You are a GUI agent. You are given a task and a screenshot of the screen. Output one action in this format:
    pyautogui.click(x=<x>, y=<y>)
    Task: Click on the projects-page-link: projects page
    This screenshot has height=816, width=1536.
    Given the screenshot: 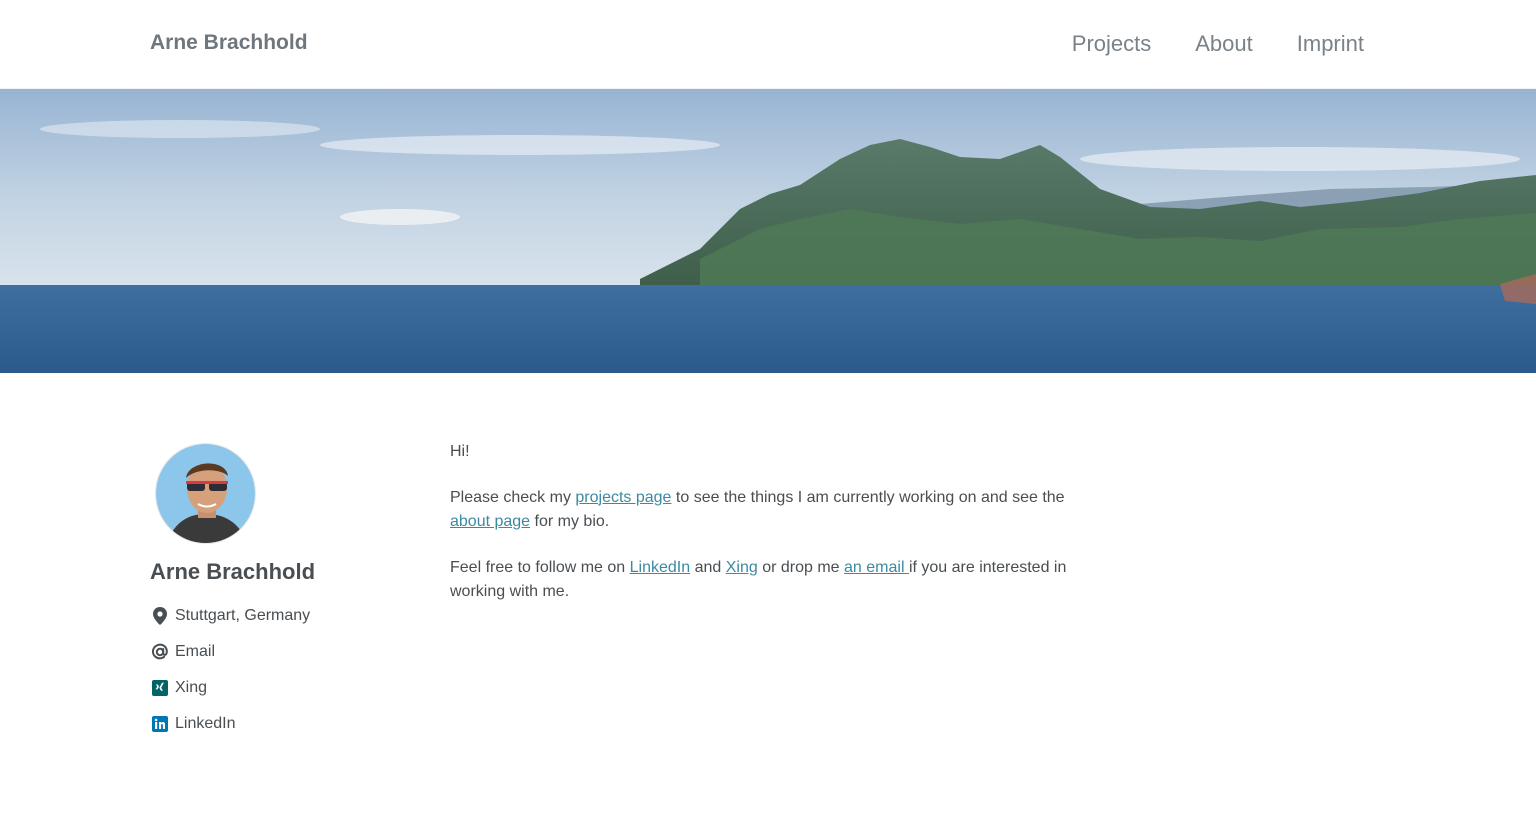 What is the action you would take?
    pyautogui.click(x=623, y=497)
    